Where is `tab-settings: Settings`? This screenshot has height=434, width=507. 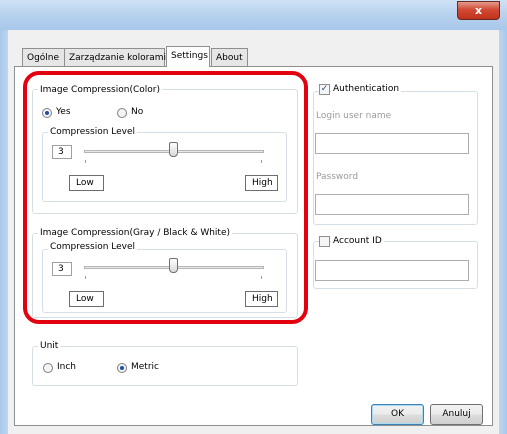
tab-settings: Settings is located at coordinates (188, 56).